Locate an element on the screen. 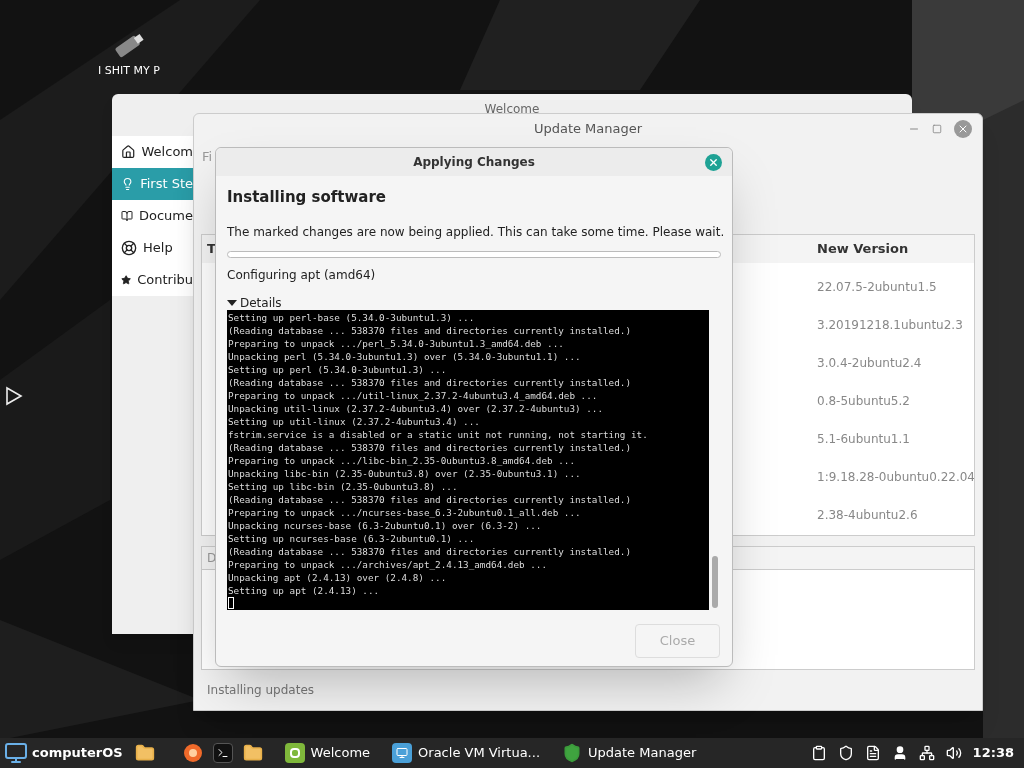 Image resolution: width=1024 pixels, height=768 pixels. table-cell-text: 2.38-4ubuntu2.6 is located at coordinates (867, 515).